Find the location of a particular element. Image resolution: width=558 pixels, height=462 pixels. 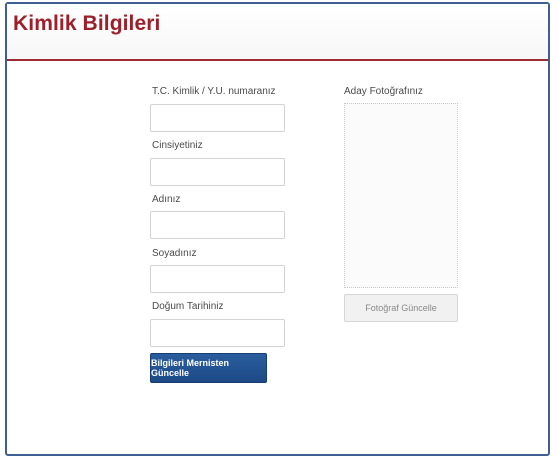

name-field is located at coordinates (217, 225).